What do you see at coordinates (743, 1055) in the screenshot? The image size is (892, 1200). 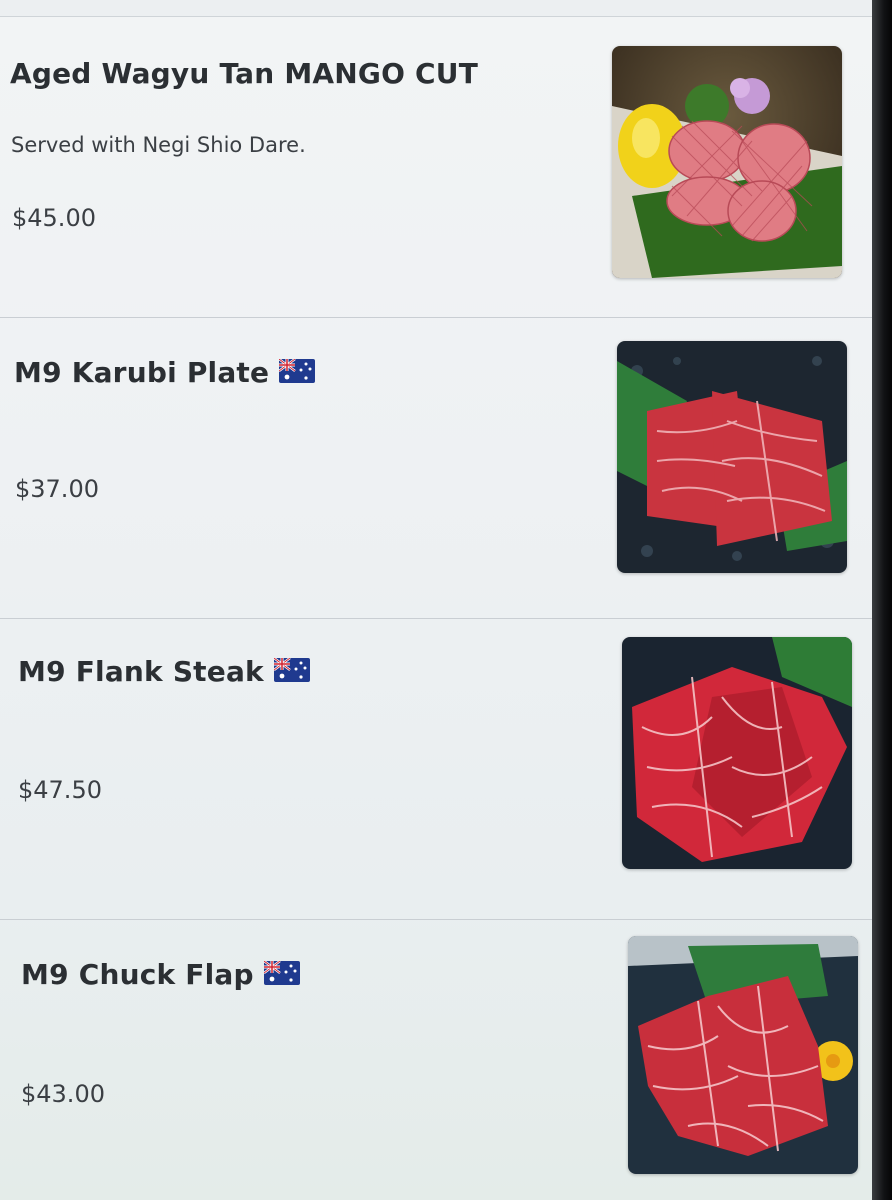 I see `chuck-flap-photo` at bounding box center [743, 1055].